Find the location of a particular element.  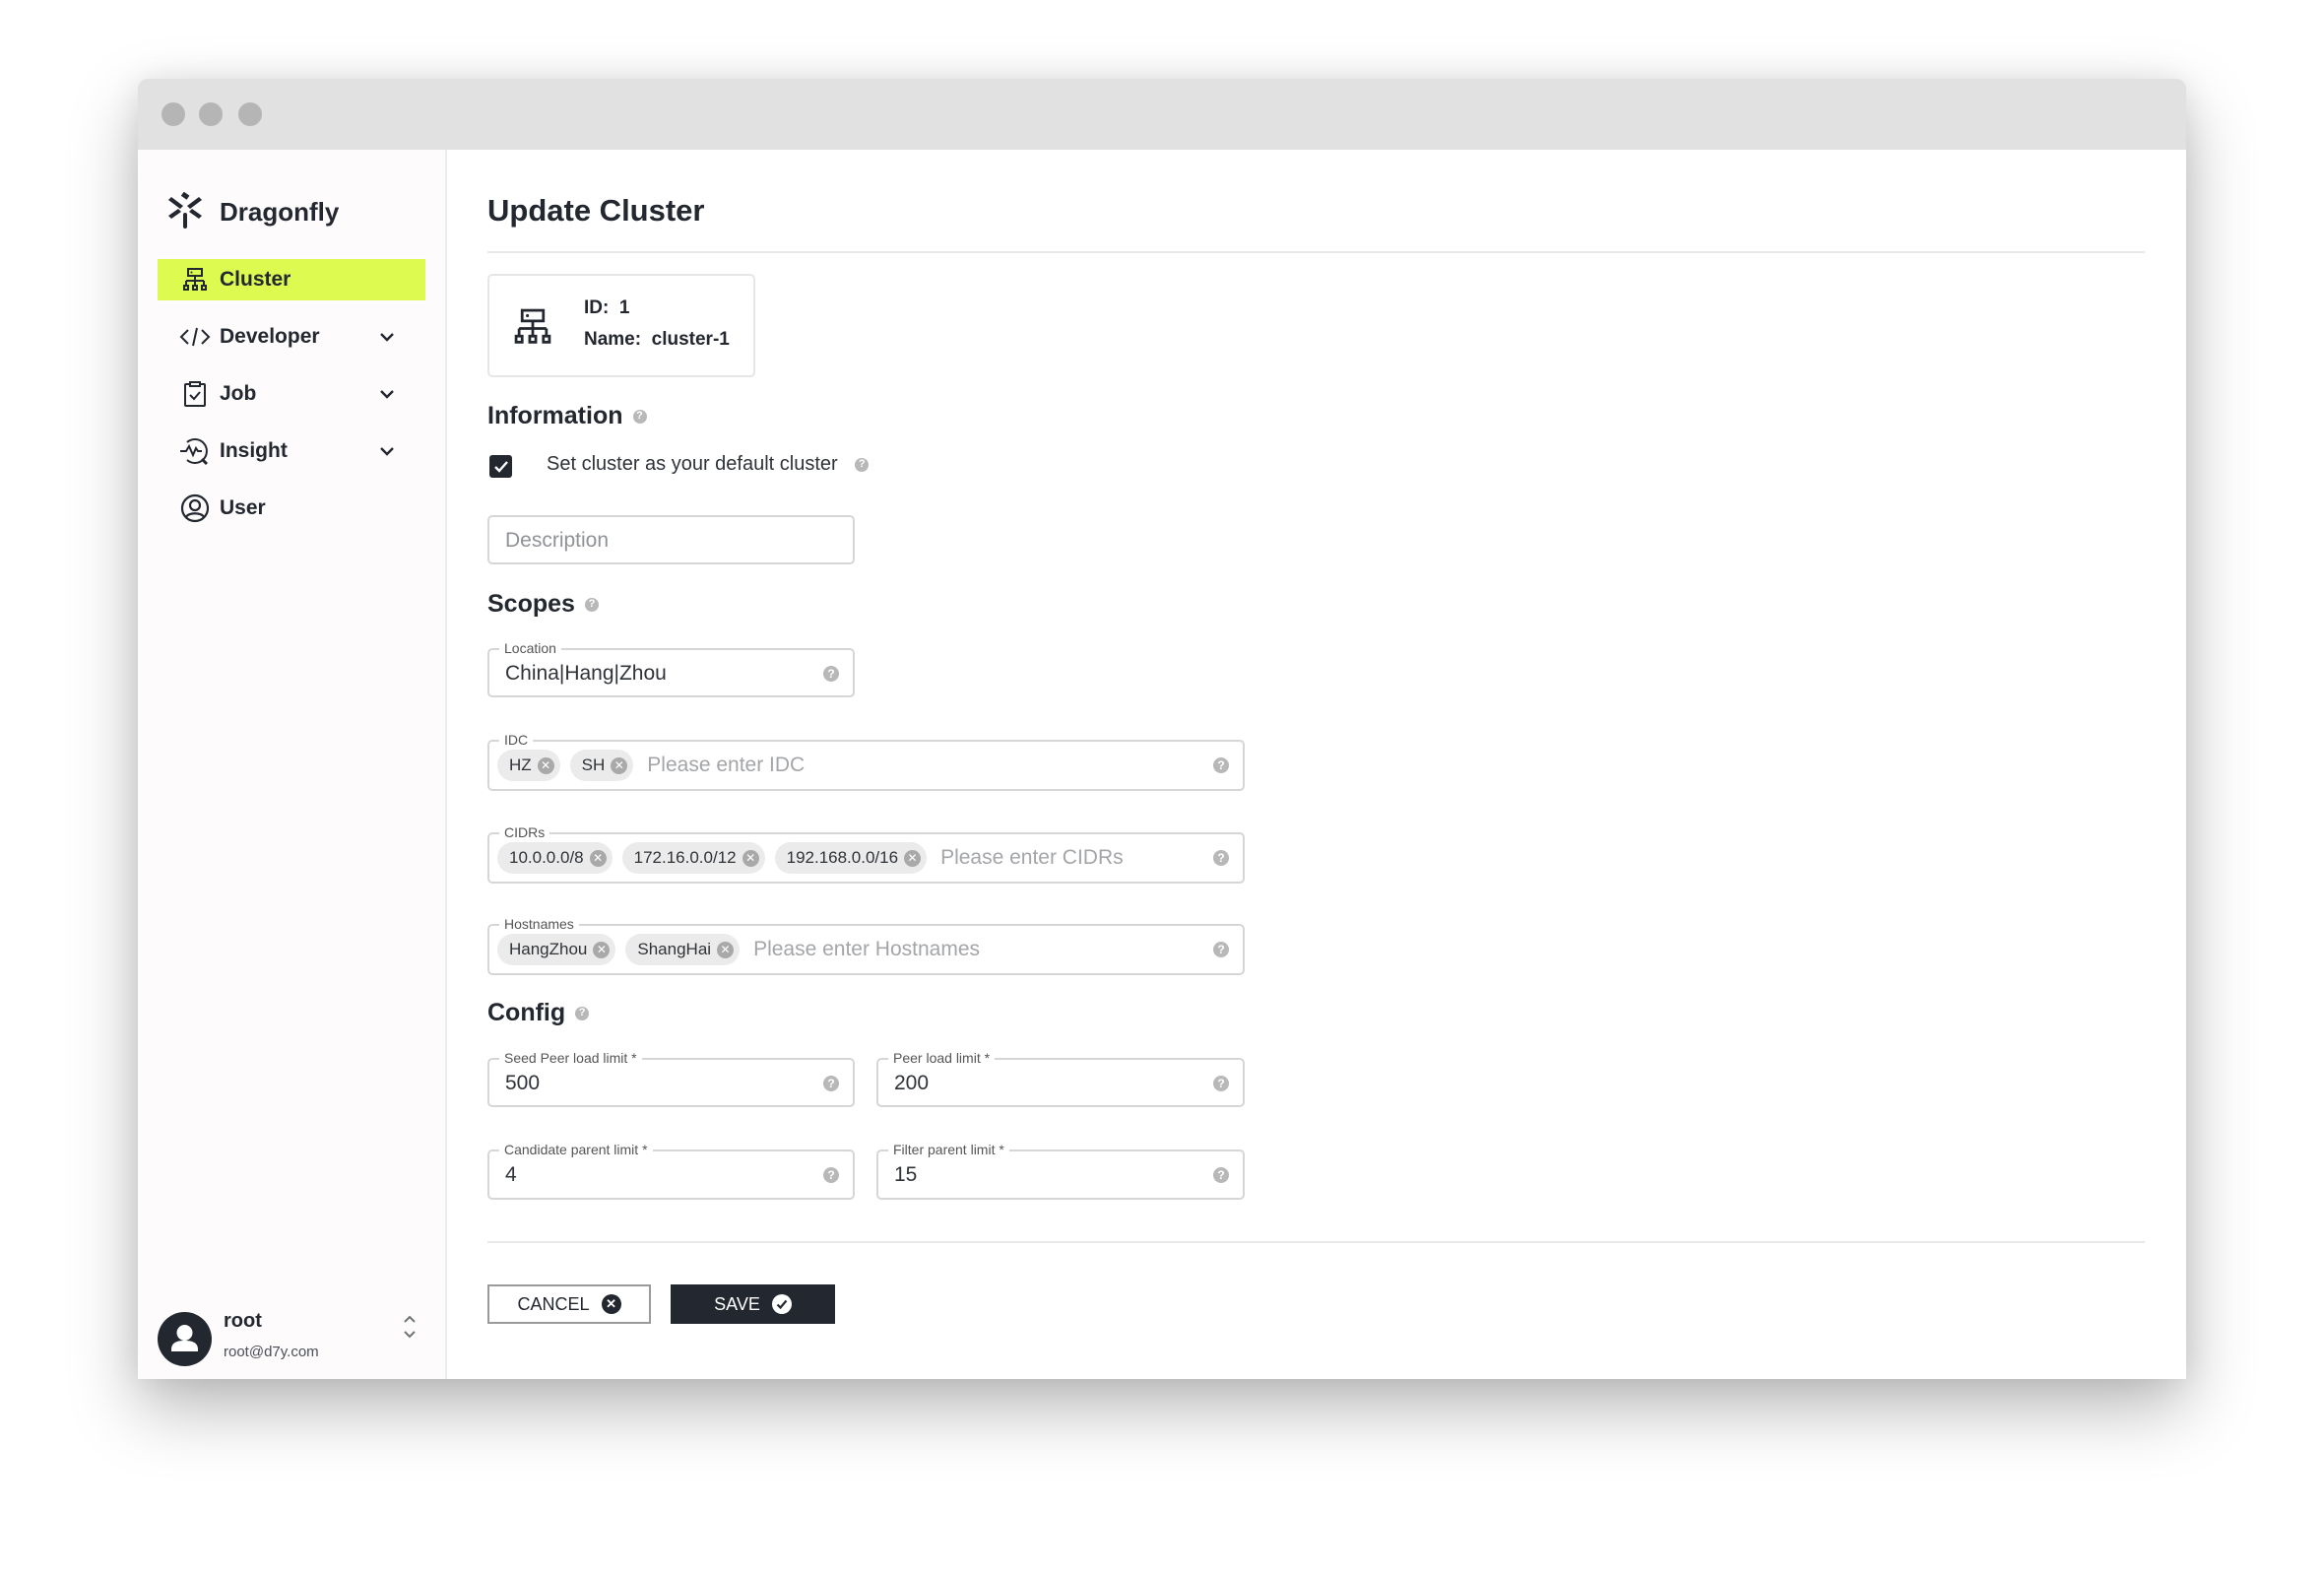

cluster-info-card: ID: 1 Name: cluster-1 is located at coordinates (621, 325).